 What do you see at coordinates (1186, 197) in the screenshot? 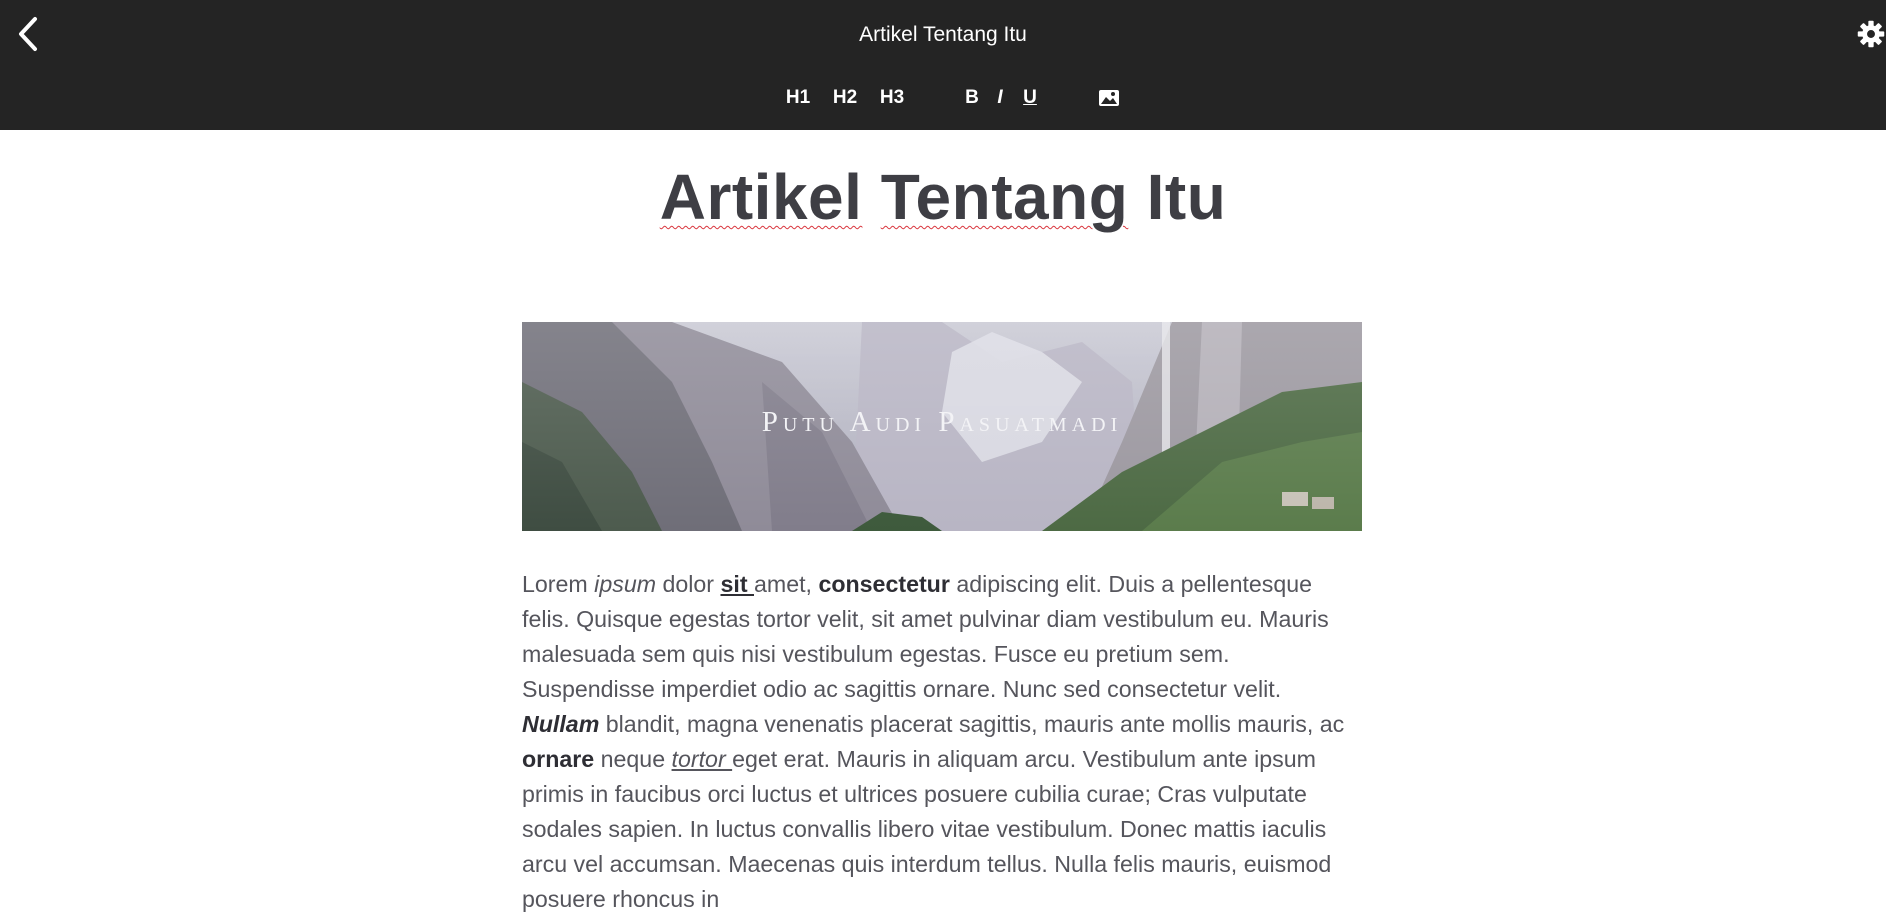
I see `heading-word: Itu` at bounding box center [1186, 197].